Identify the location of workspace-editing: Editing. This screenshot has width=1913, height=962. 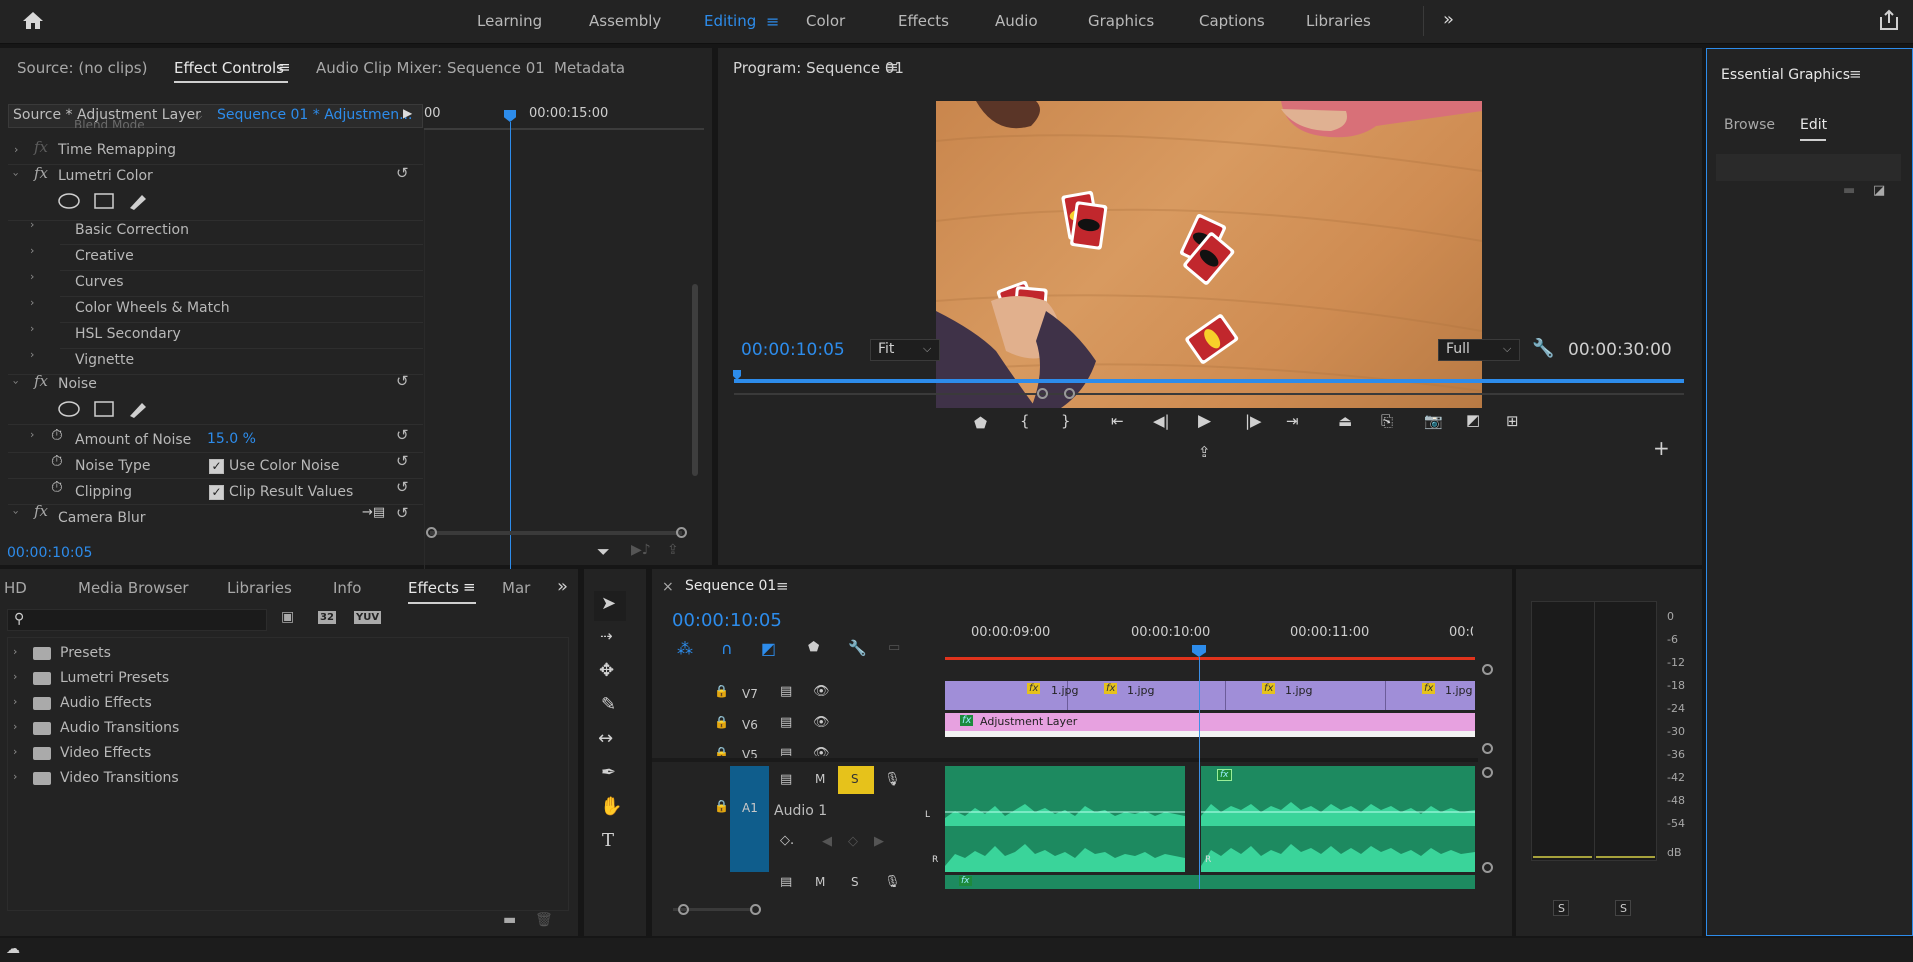
(730, 21).